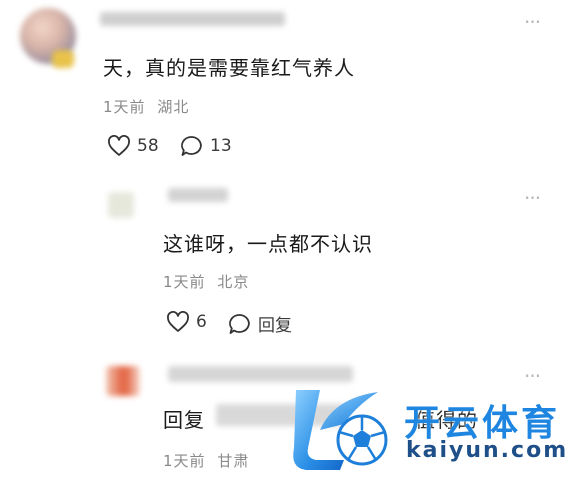  I want to click on location: 北京, so click(233, 282).